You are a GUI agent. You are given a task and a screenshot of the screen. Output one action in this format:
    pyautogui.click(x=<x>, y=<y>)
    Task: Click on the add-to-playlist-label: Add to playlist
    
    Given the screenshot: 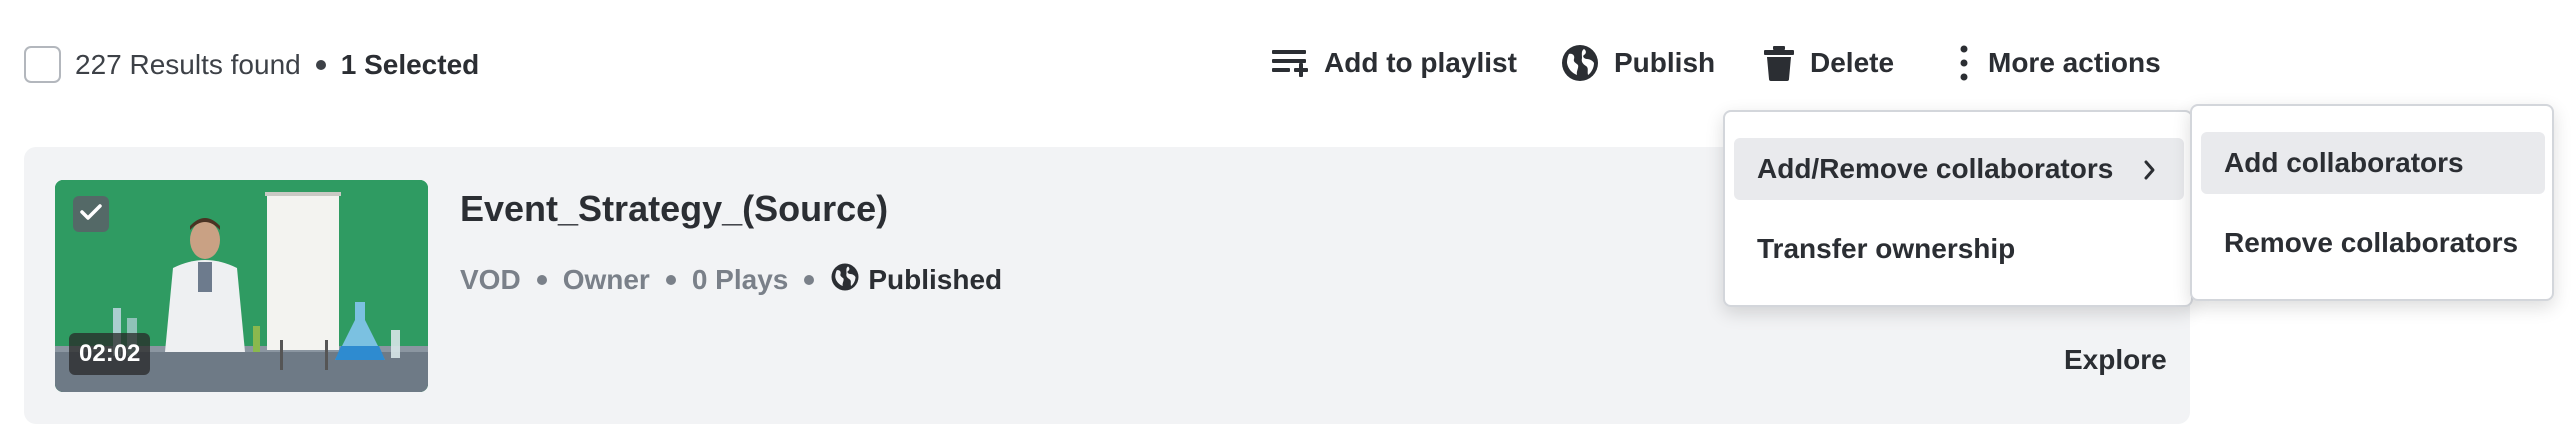 What is the action you would take?
    pyautogui.click(x=1420, y=62)
    